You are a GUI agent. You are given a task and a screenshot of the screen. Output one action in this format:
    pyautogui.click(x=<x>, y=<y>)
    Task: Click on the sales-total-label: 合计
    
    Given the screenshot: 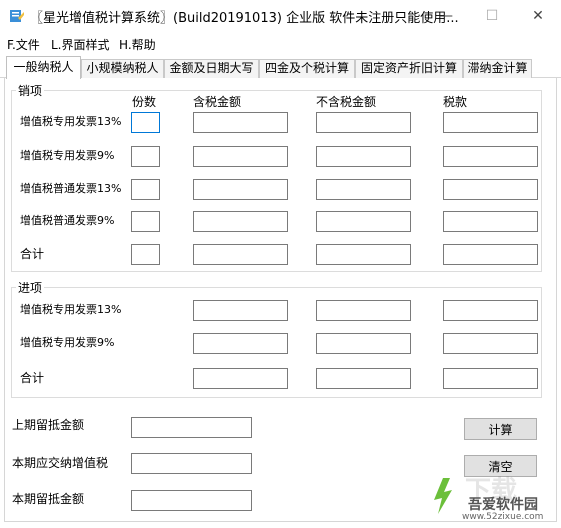 What is the action you would take?
    pyautogui.click(x=32, y=254)
    